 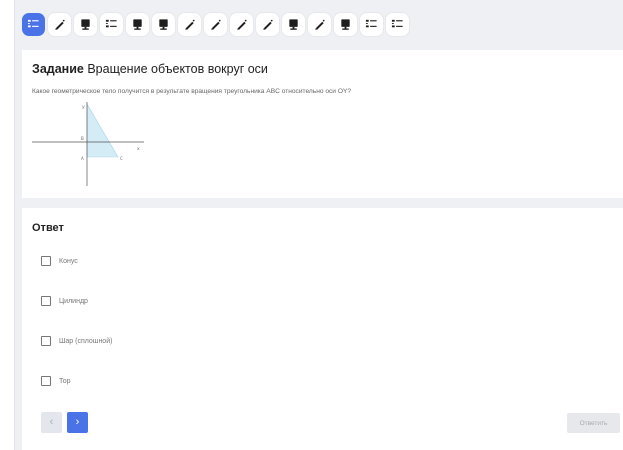 I want to click on option-label: Цилиндр, so click(x=73, y=301).